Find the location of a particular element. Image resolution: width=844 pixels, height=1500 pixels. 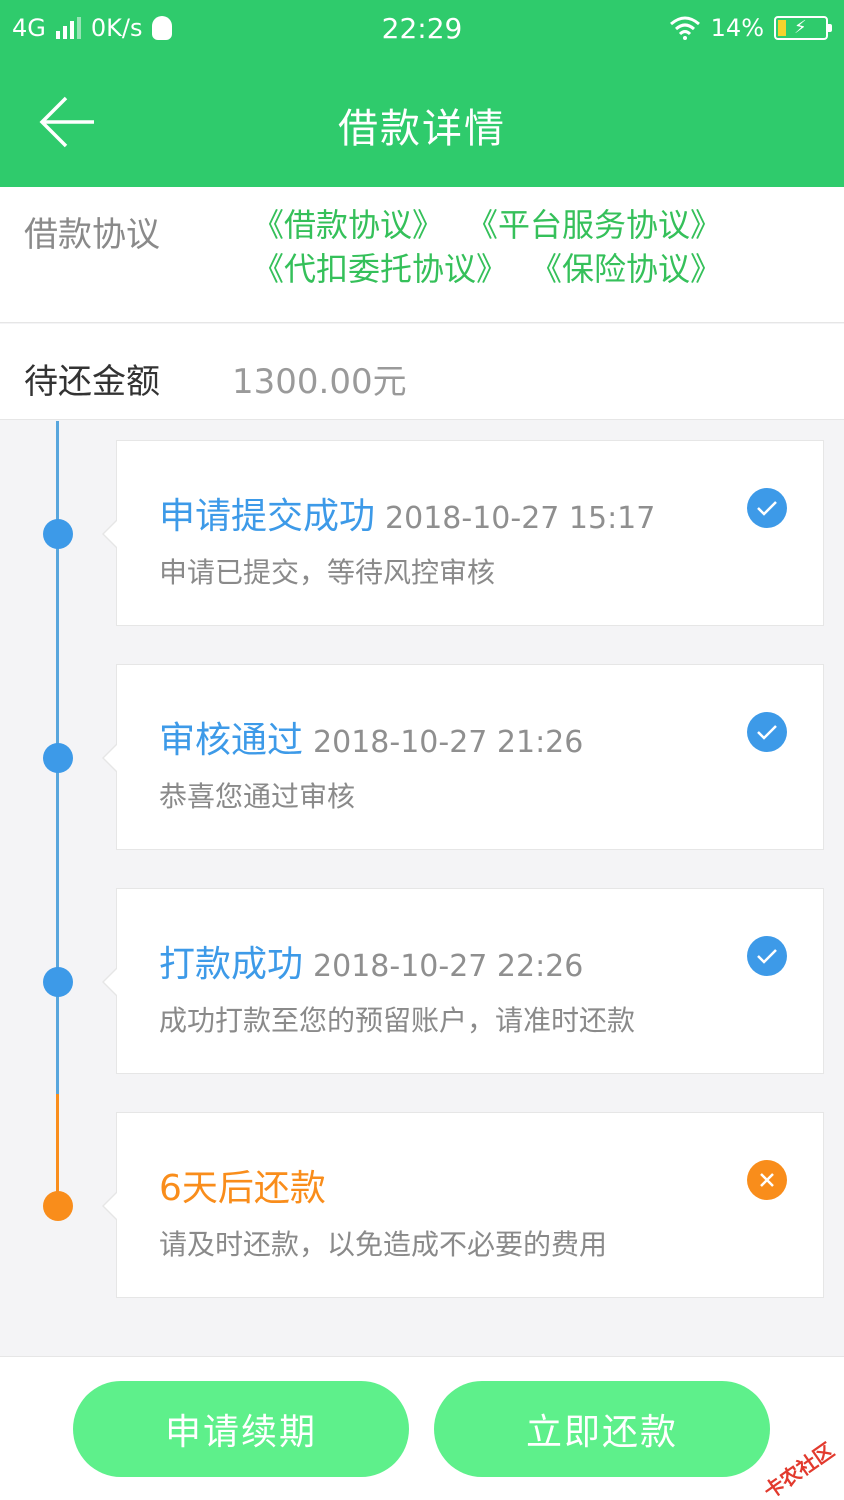

step-date: 2018-10-27 15:17 is located at coordinates (520, 518).